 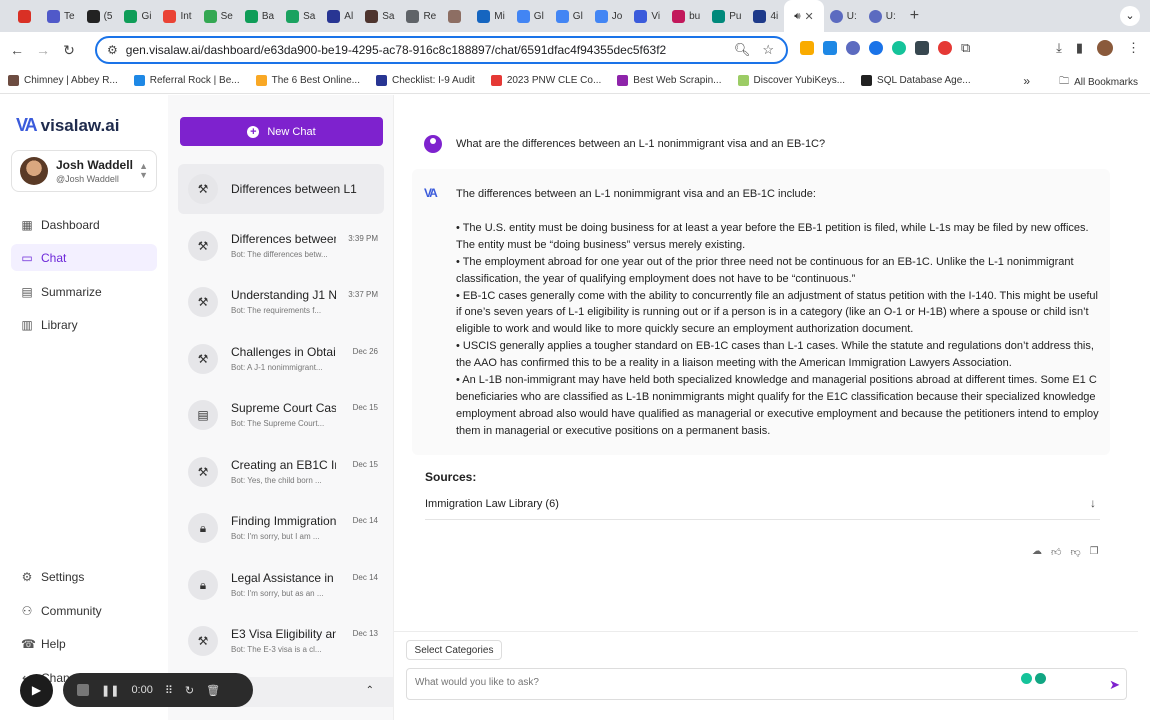 I want to click on restart-icon: ↻, so click(x=189, y=690).